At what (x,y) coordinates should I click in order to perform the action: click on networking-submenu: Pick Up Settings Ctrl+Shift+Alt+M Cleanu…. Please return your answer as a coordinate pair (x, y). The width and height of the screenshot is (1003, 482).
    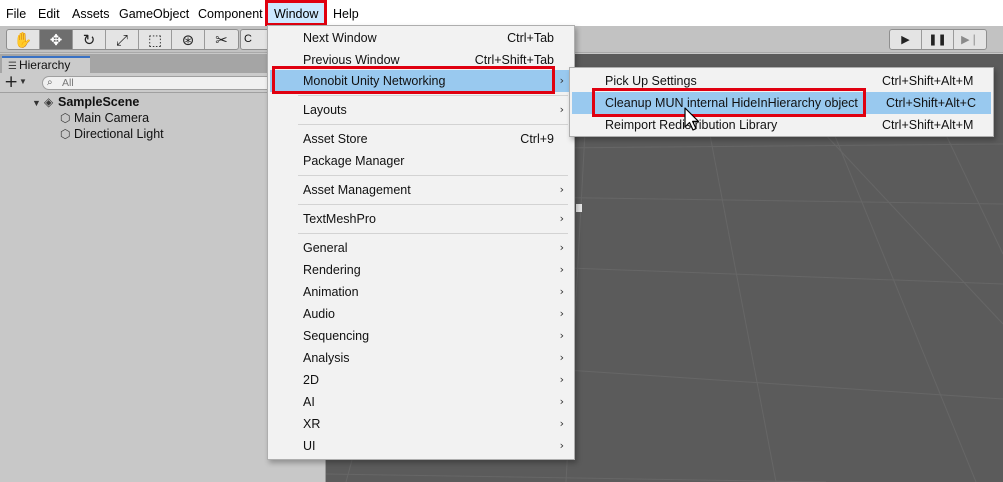
    Looking at the image, I should click on (781, 102).